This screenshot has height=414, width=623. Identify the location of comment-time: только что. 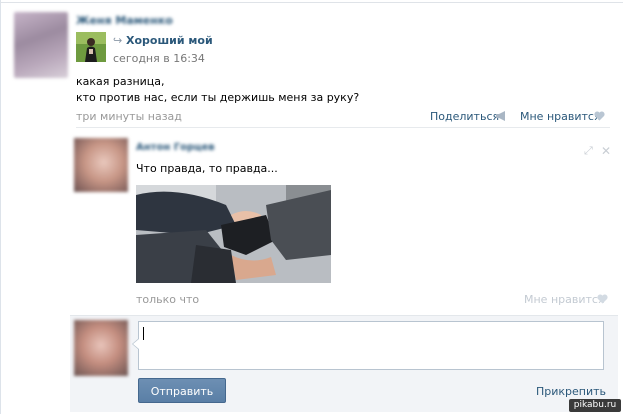
(167, 299).